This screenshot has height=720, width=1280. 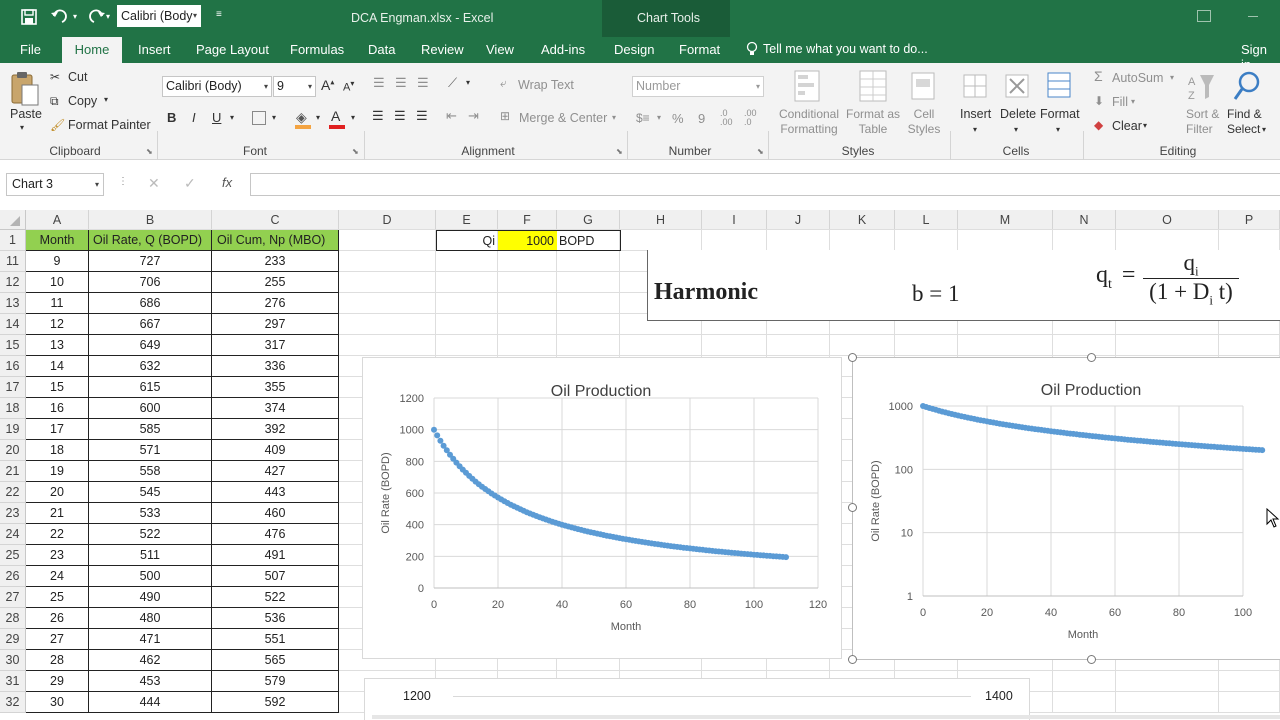 What do you see at coordinates (643, 118) in the screenshot?
I see `accounting-format-icon: $≡` at bounding box center [643, 118].